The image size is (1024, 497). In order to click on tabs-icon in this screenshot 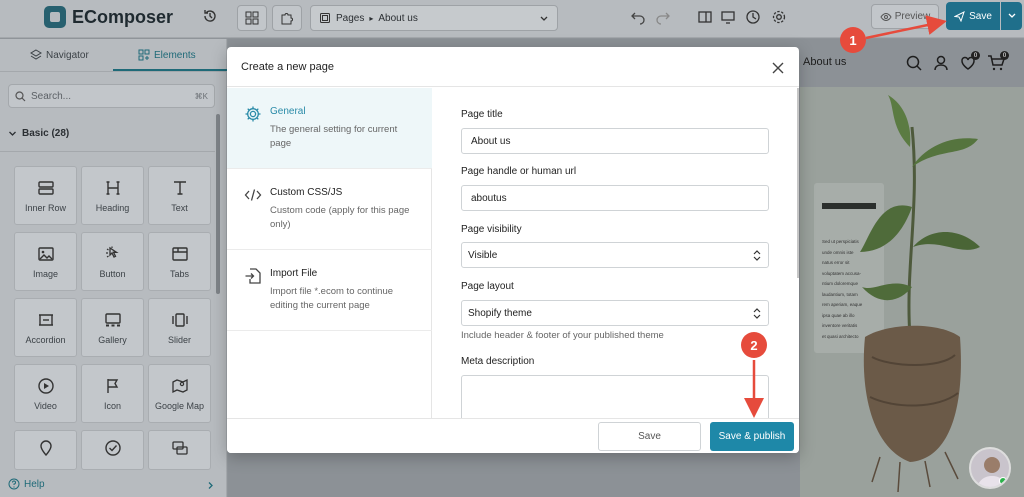, I will do `click(179, 253)`.